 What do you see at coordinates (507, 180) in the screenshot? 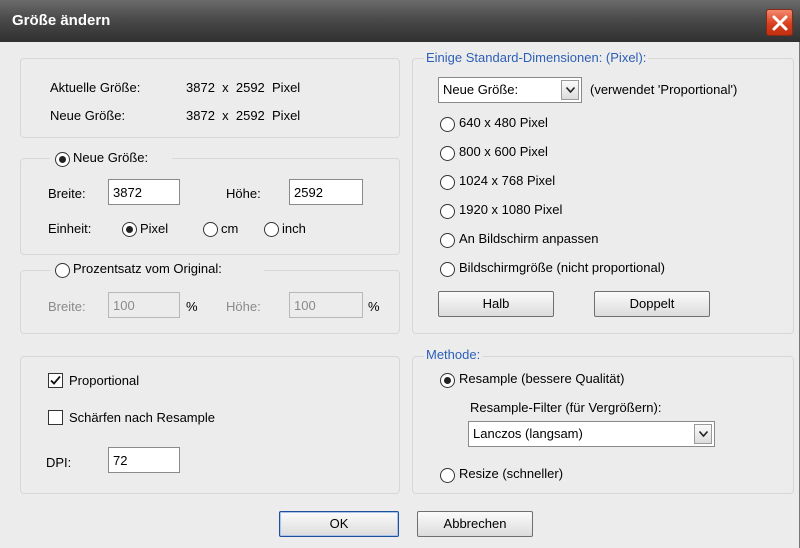
I see `preset-1024-label: 1024 x 768 Pixel` at bounding box center [507, 180].